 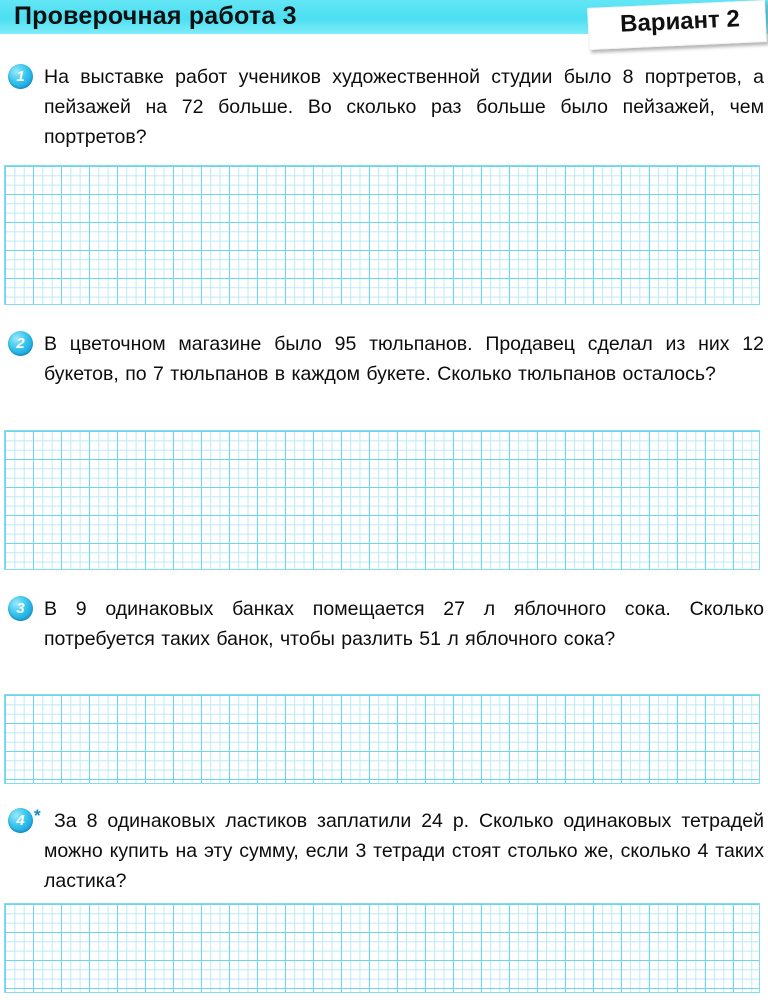 What do you see at coordinates (20, 608) in the screenshot?
I see `task-number-3: 3` at bounding box center [20, 608].